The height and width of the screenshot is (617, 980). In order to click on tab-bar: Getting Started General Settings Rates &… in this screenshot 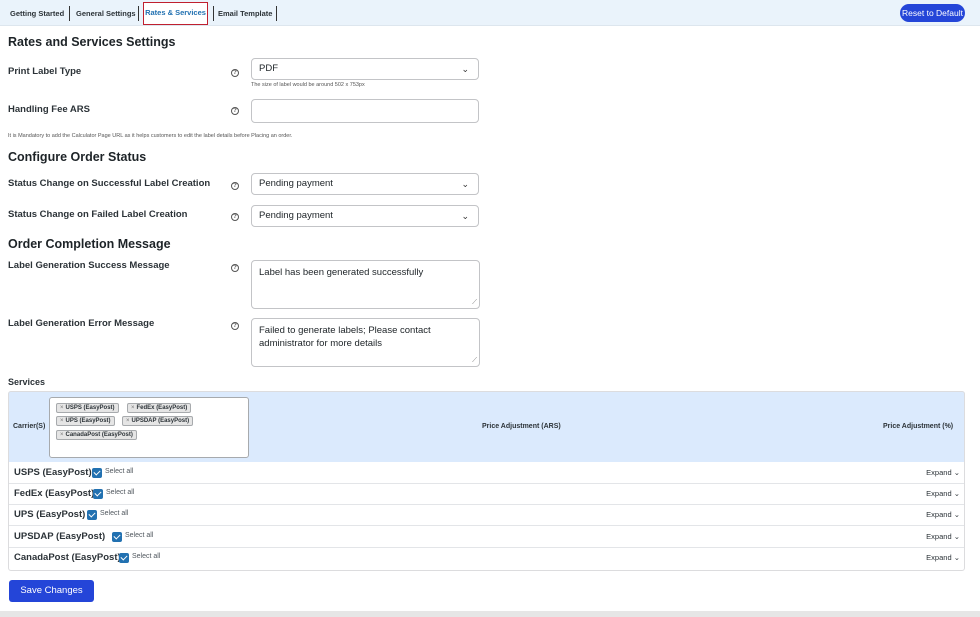, I will do `click(490, 13)`.